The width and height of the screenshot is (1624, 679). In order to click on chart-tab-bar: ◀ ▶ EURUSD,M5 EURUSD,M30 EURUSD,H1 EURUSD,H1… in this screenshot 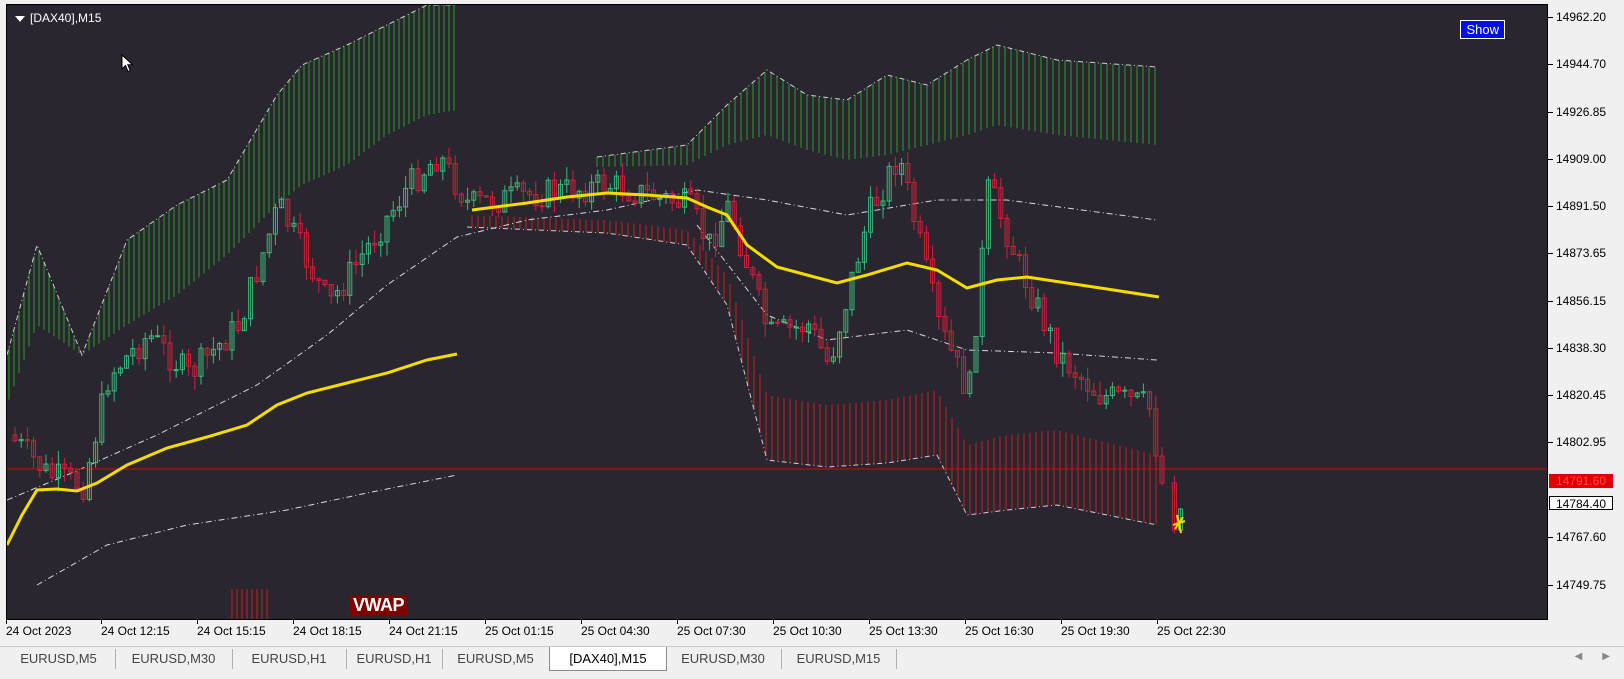, I will do `click(812, 658)`.